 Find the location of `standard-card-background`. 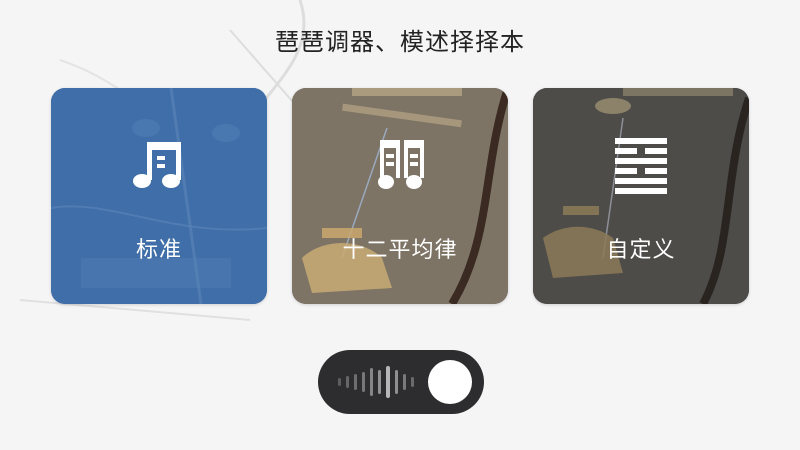

standard-card-background is located at coordinates (159, 196).